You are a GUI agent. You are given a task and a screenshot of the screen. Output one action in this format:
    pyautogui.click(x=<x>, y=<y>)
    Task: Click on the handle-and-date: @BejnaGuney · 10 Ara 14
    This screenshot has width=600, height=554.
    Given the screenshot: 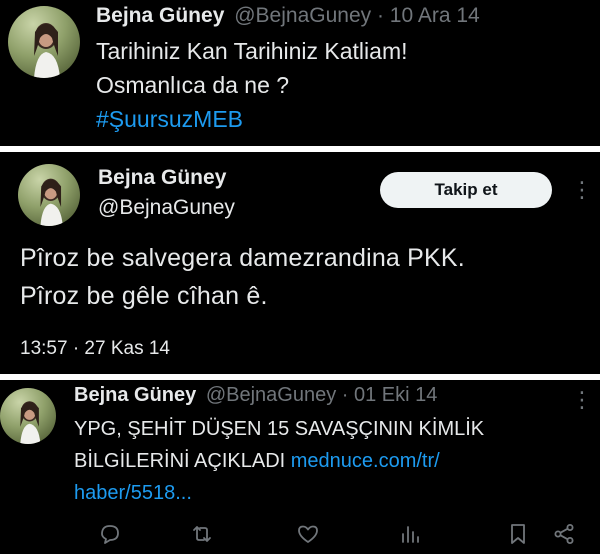 What is the action you would take?
    pyautogui.click(x=357, y=15)
    